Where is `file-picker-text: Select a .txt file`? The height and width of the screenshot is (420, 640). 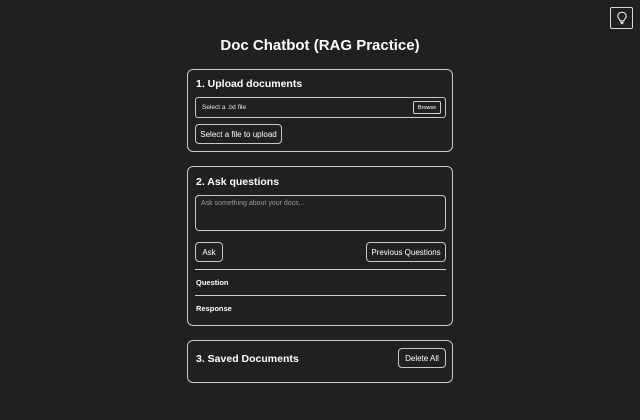 file-picker-text: Select a .txt file is located at coordinates (224, 107).